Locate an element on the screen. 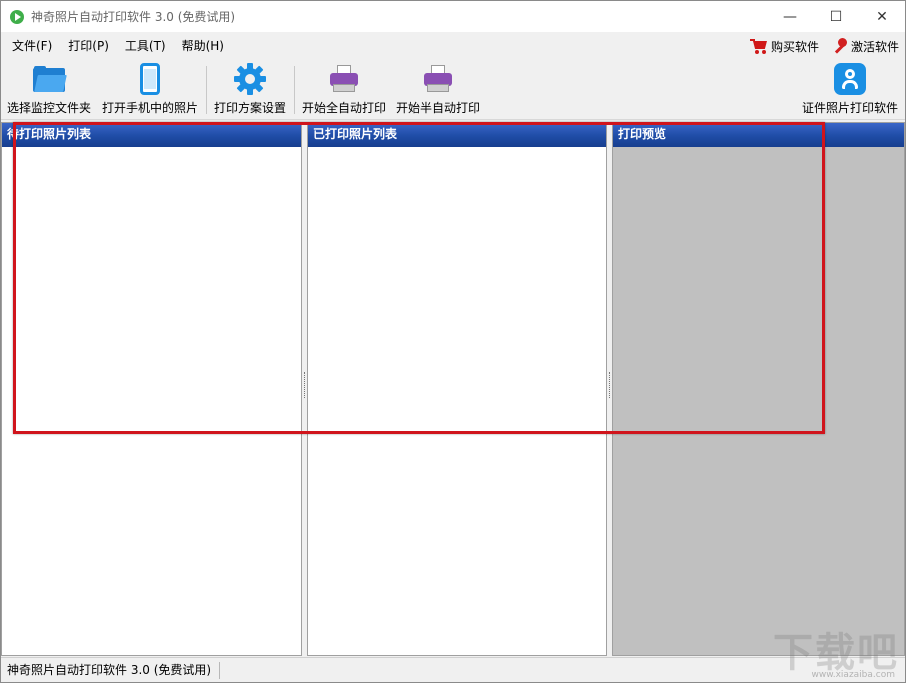 This screenshot has width=906, height=683. buy-software-link: 购买软件 is located at coordinates (784, 46).